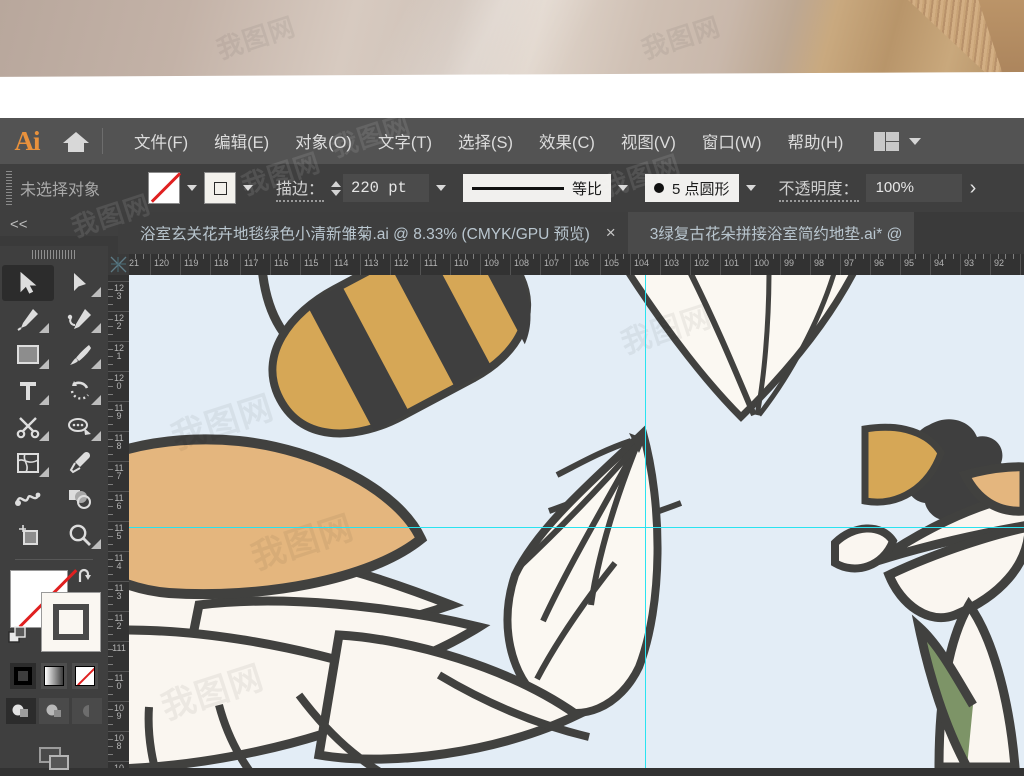 This screenshot has height=776, width=1024. Describe the element at coordinates (80, 499) in the screenshot. I see `shape-builder-tool` at that location.